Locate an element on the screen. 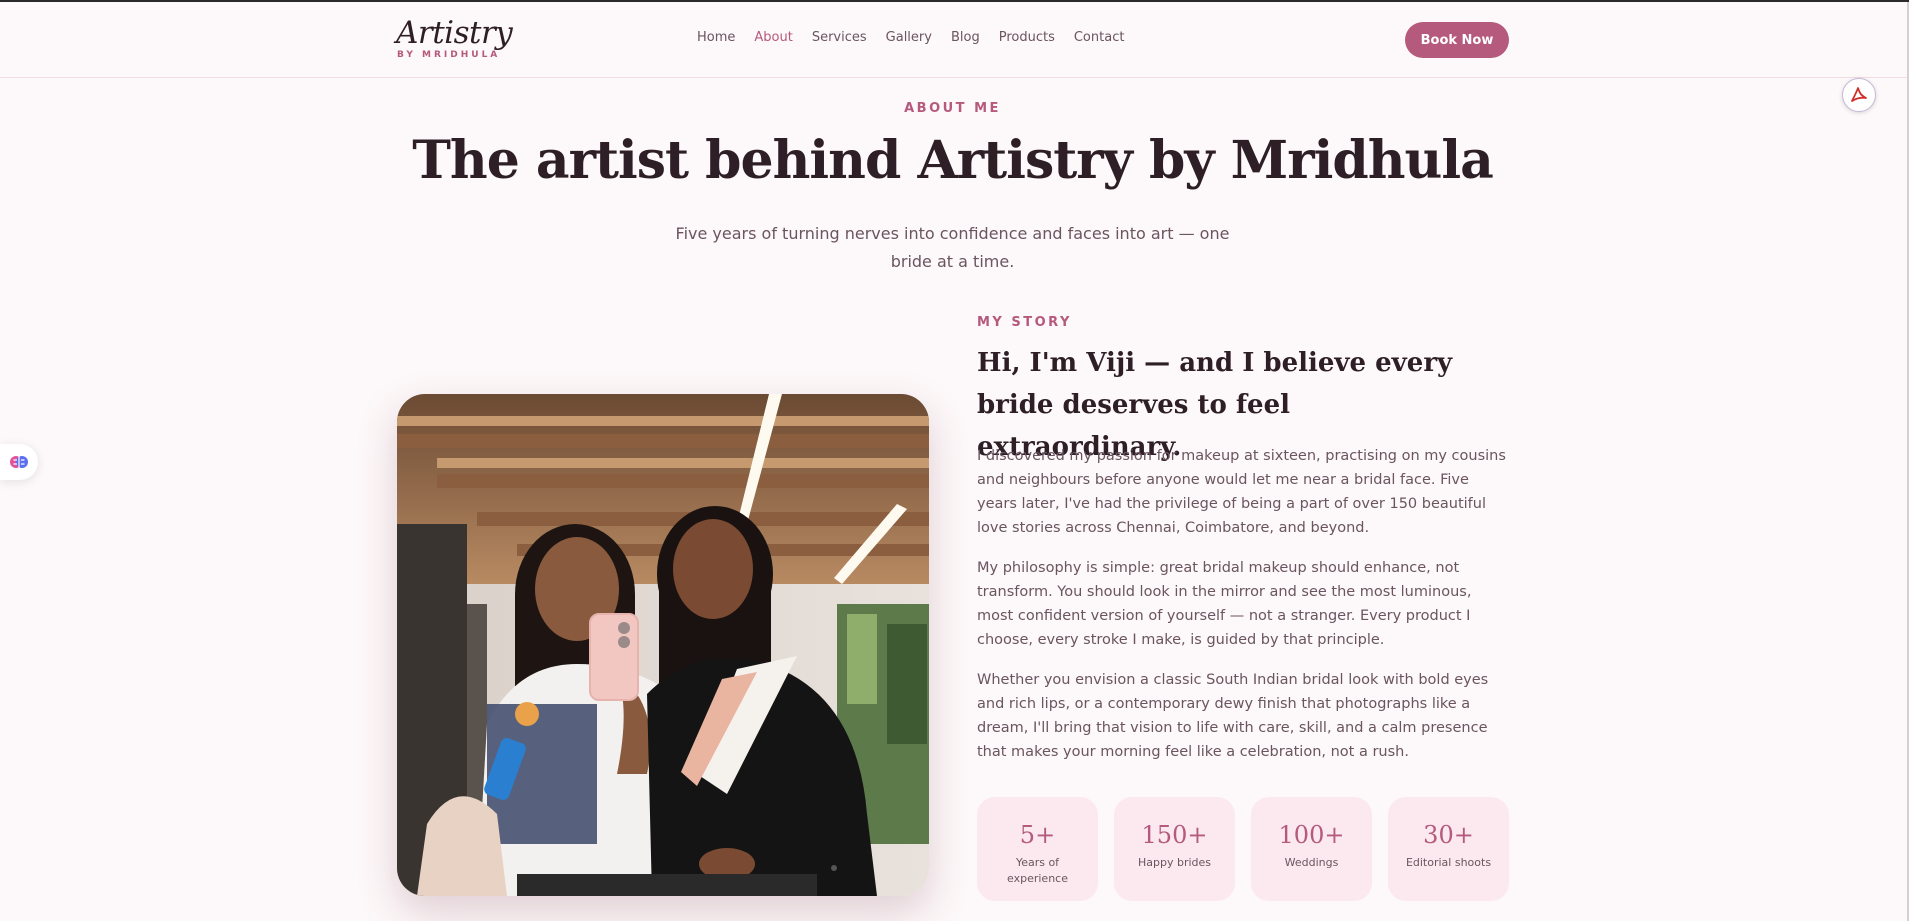 This screenshot has width=1909, height=921. page-title: The artist behind Artistry by Mridhula is located at coordinates (953, 160).